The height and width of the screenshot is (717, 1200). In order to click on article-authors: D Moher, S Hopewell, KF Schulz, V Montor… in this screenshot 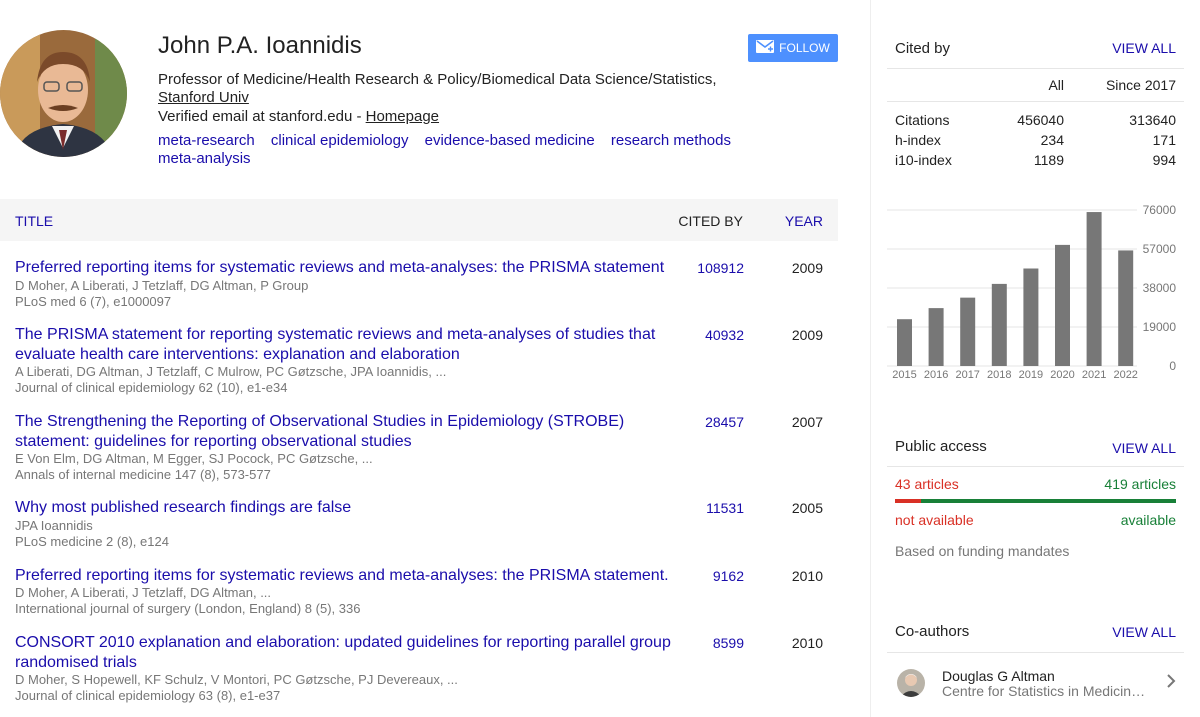, I will do `click(236, 679)`.